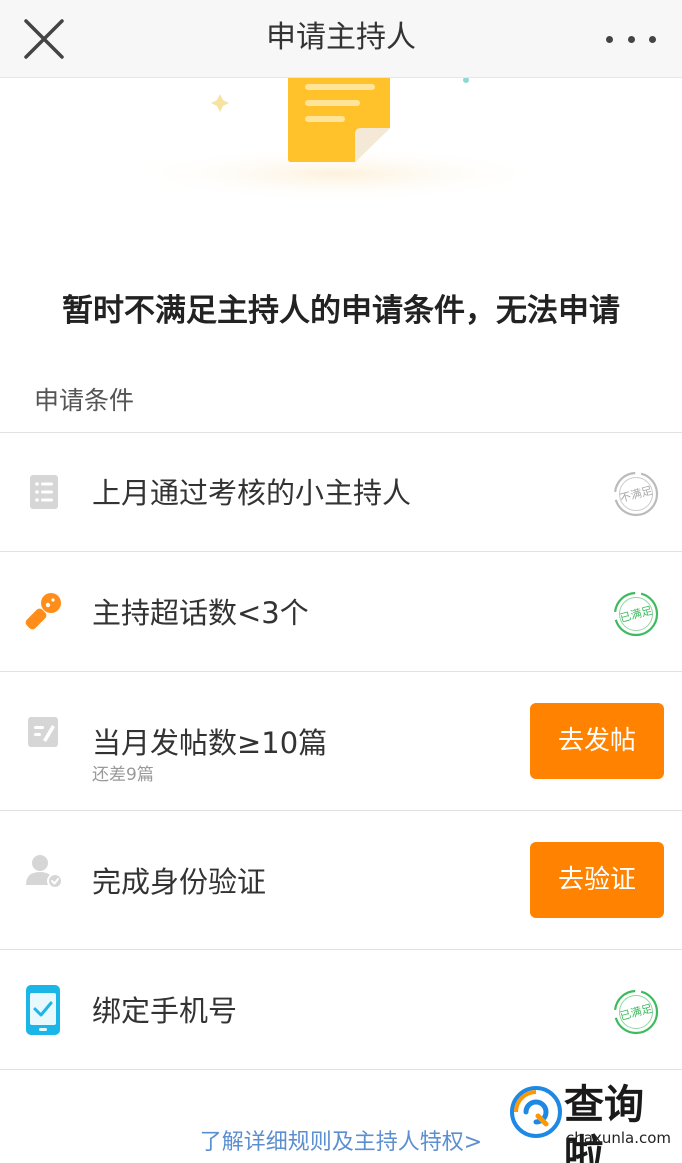  What do you see at coordinates (165, 1011) in the screenshot?
I see `condition-label: 绑定手机号` at bounding box center [165, 1011].